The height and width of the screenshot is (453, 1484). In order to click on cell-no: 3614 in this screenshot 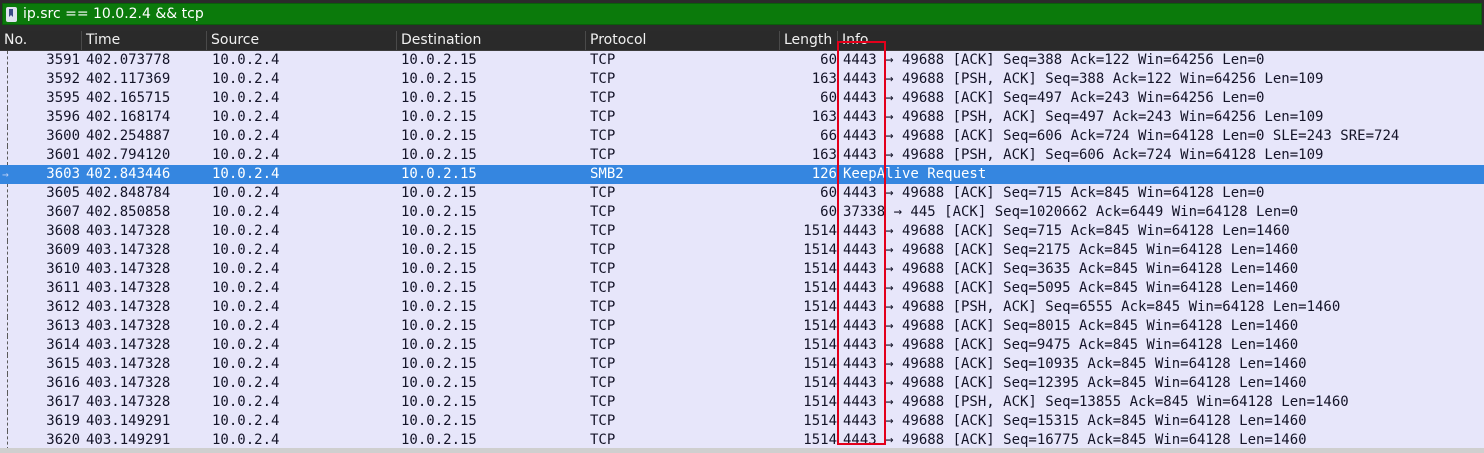, I will do `click(63, 345)`.